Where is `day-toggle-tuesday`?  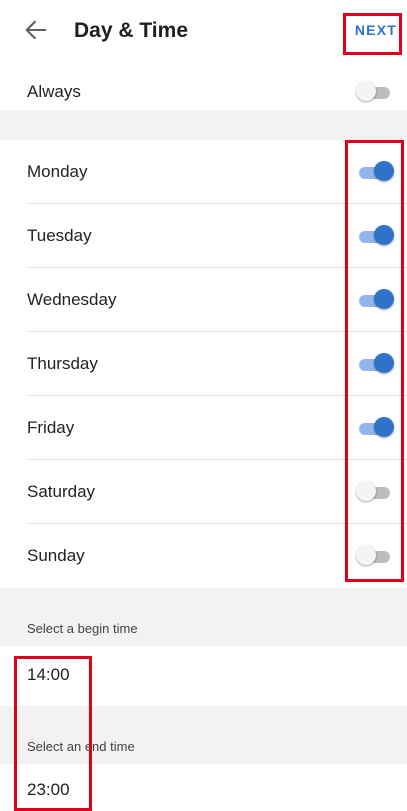
day-toggle-tuesday is located at coordinates (375, 236).